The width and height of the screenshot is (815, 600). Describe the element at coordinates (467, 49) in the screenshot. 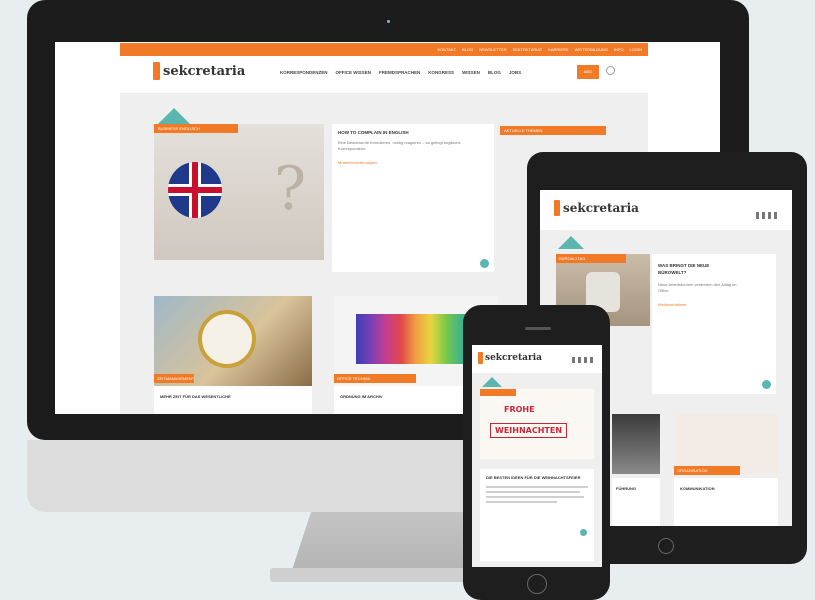

I see `topbar-link: BLOG` at that location.